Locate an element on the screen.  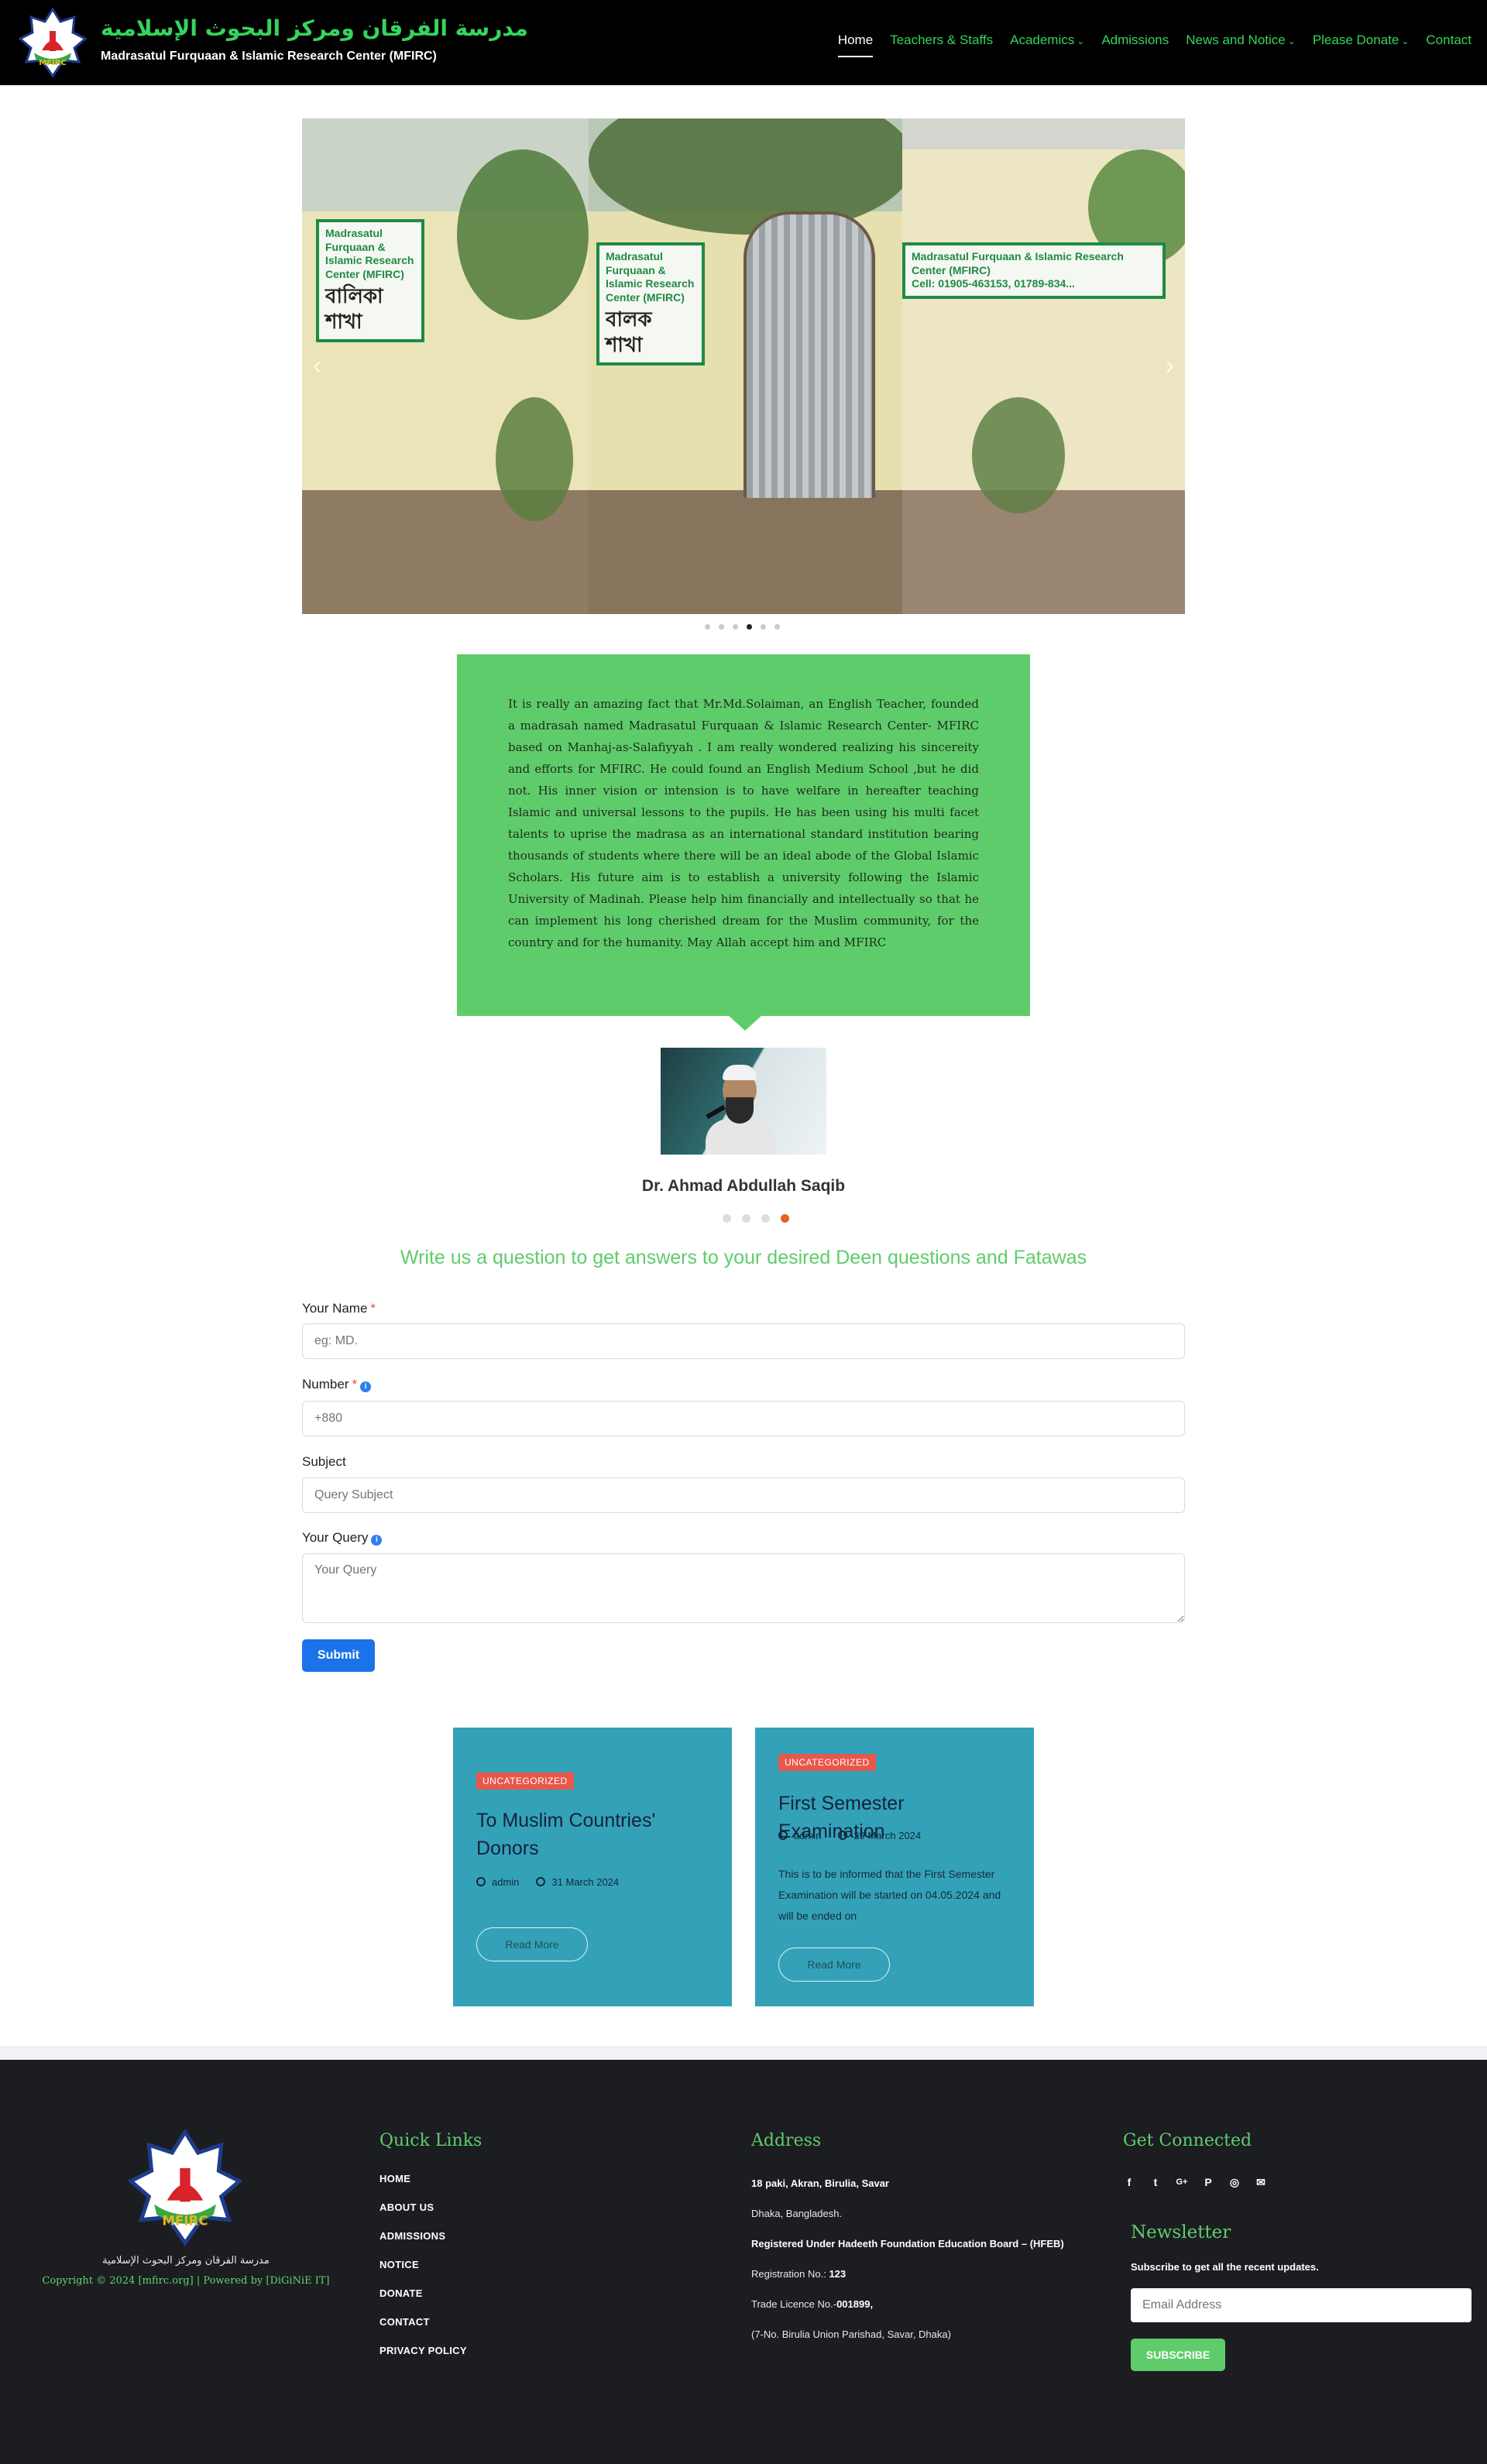
nav-news-notice: News and Notice ⌄ is located at coordinates (1241, 45).